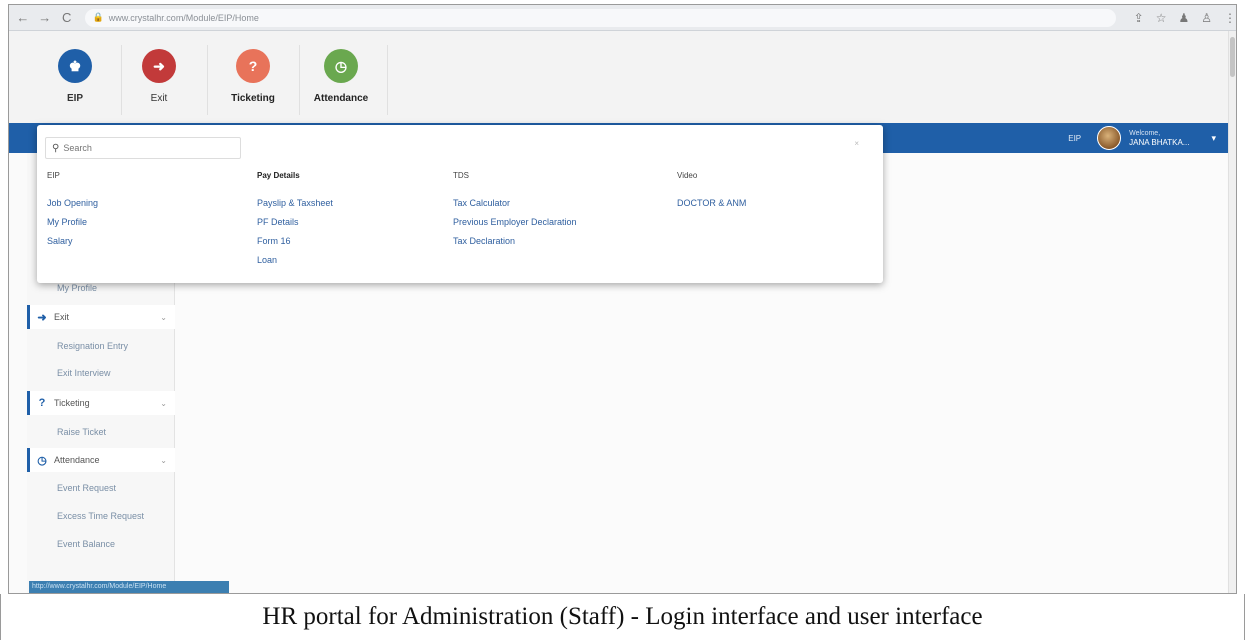  What do you see at coordinates (77, 288) in the screenshot?
I see `sidebar-item-my-profile: My Profile` at bounding box center [77, 288].